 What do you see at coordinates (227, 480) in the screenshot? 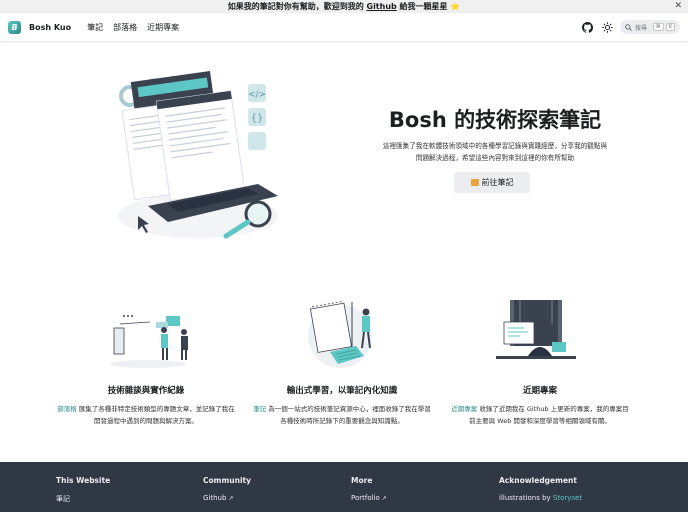
I see `footer-column-title: Community` at bounding box center [227, 480].